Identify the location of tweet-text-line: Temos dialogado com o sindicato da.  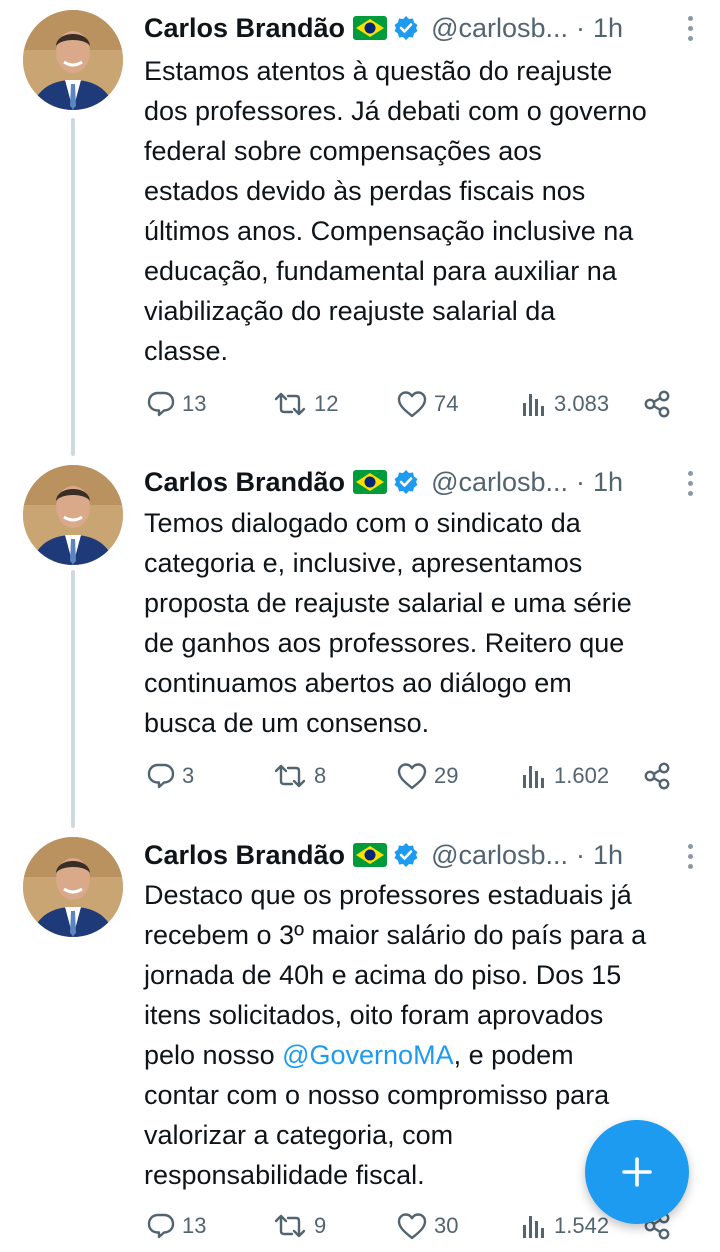
(362, 523).